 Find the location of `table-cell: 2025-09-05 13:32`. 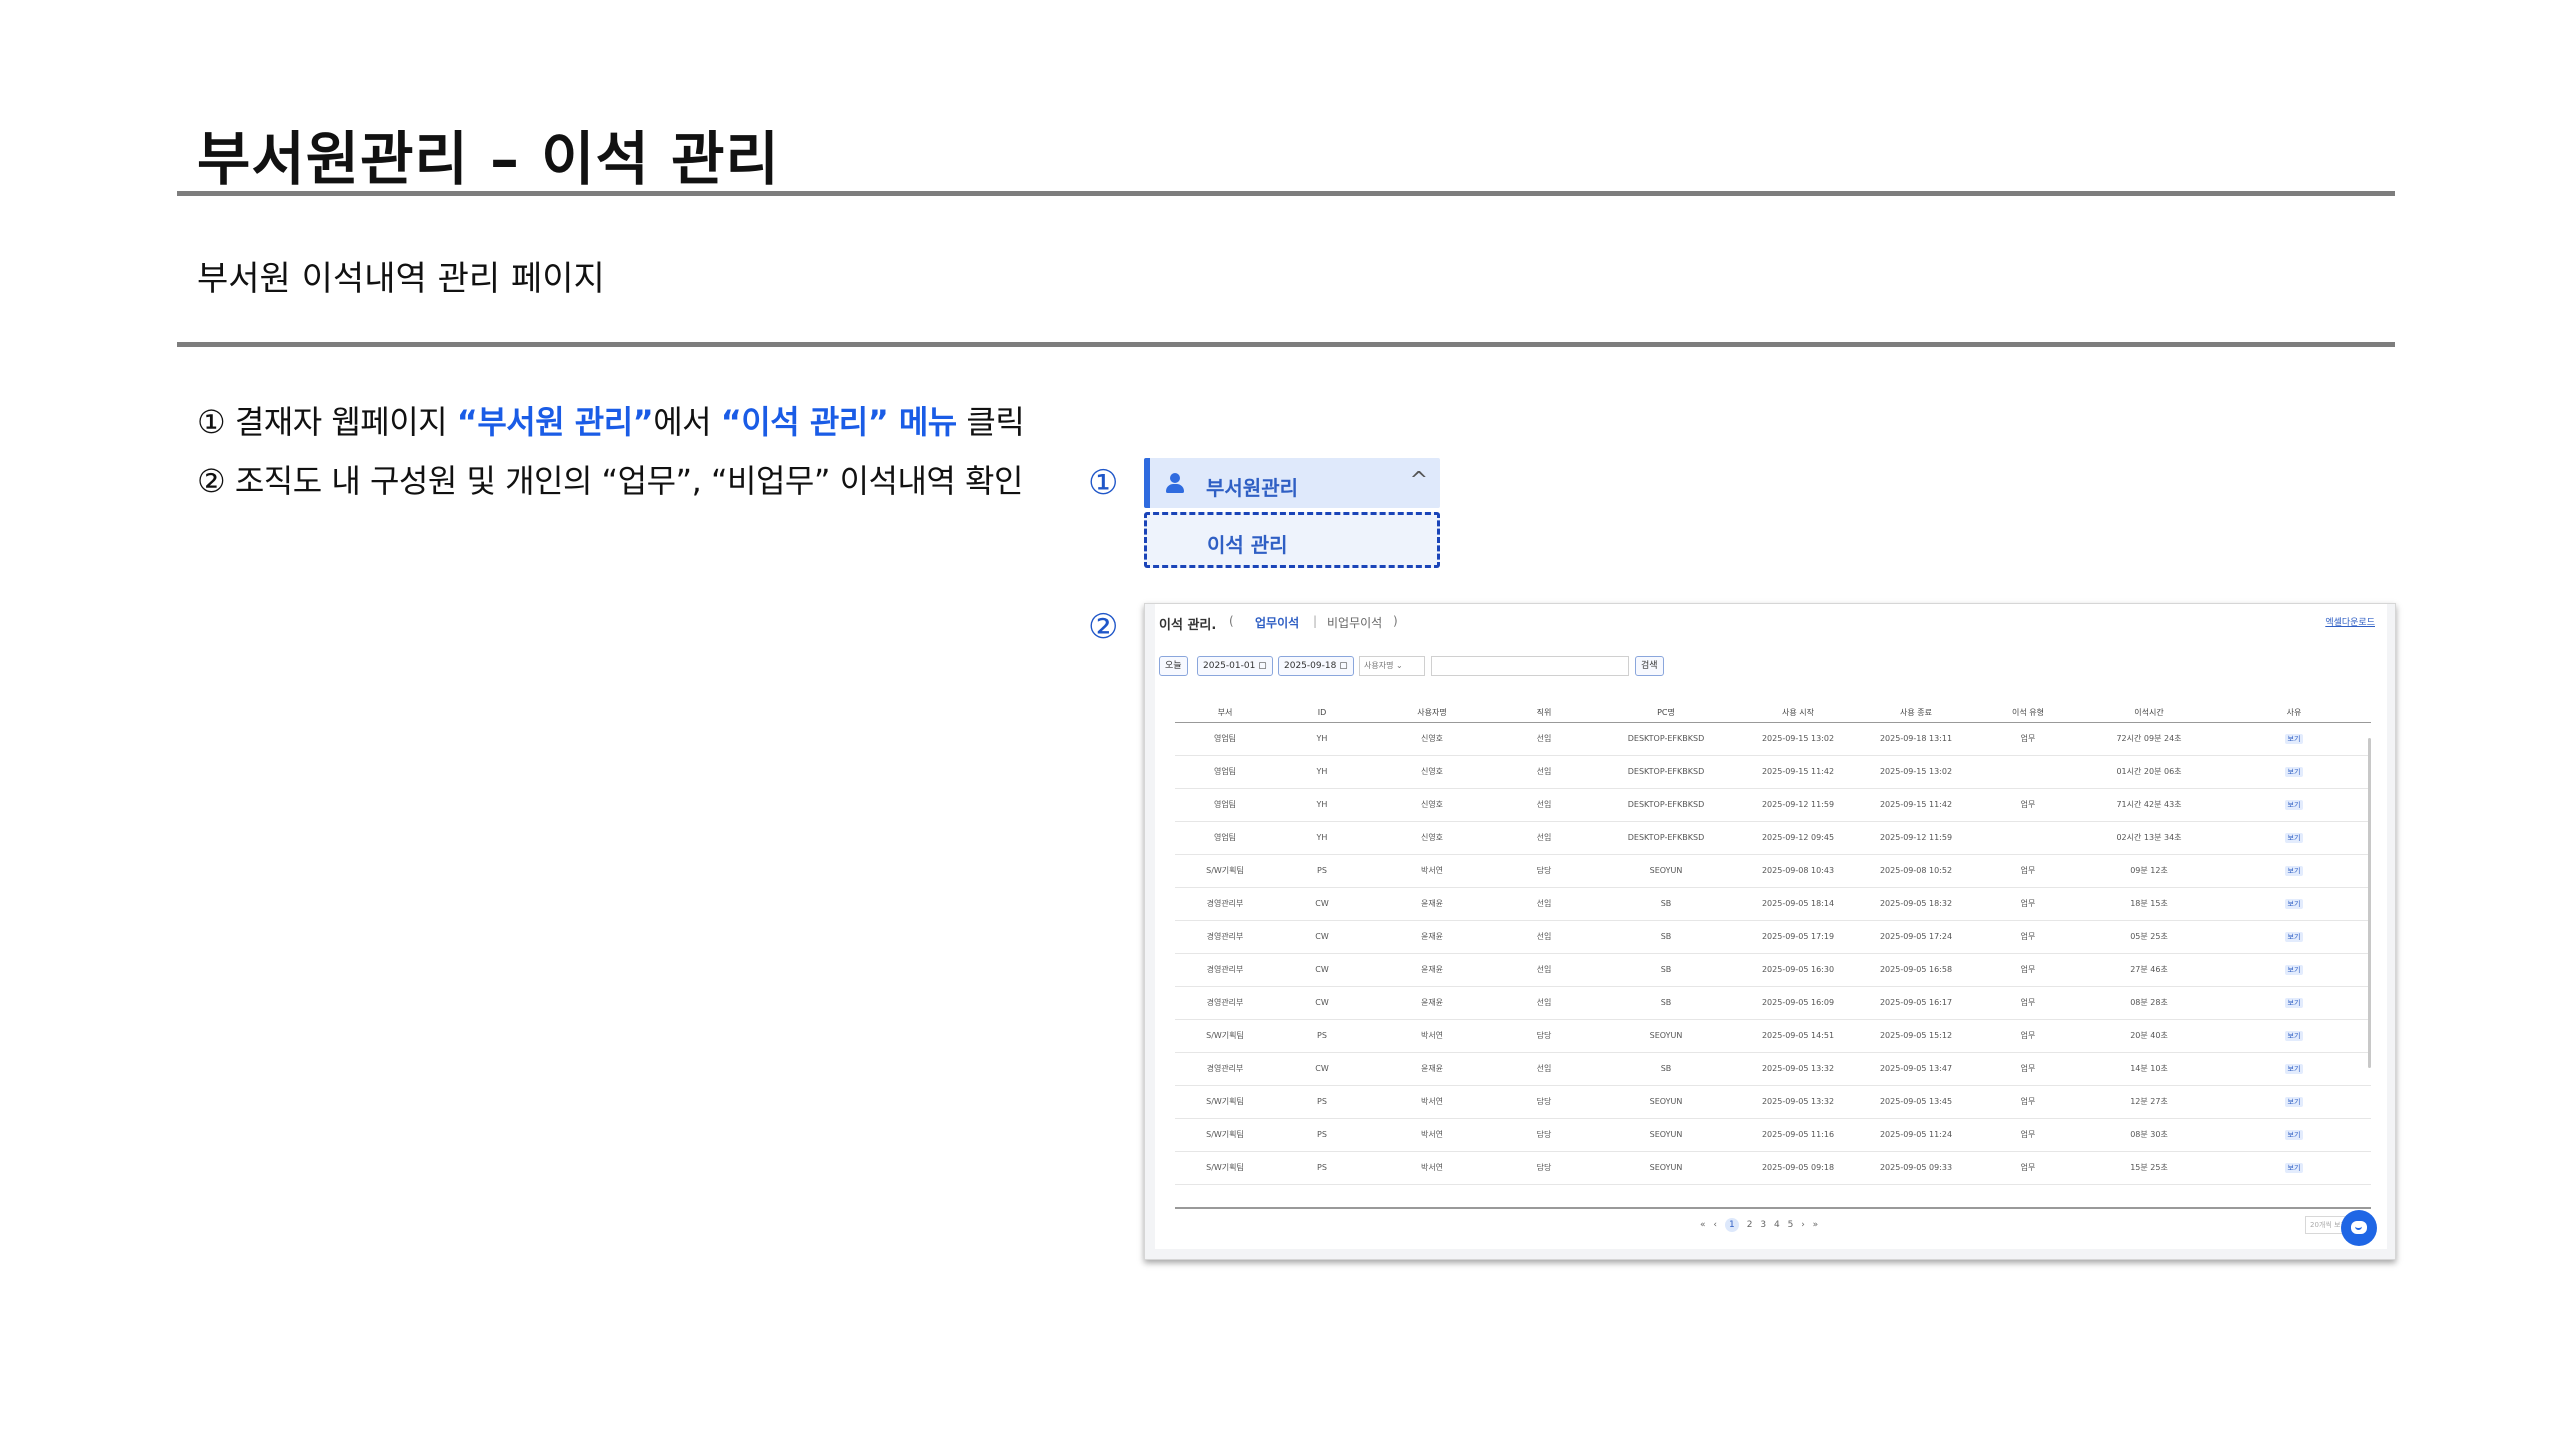

table-cell: 2025-09-05 13:32 is located at coordinates (1798, 1102).